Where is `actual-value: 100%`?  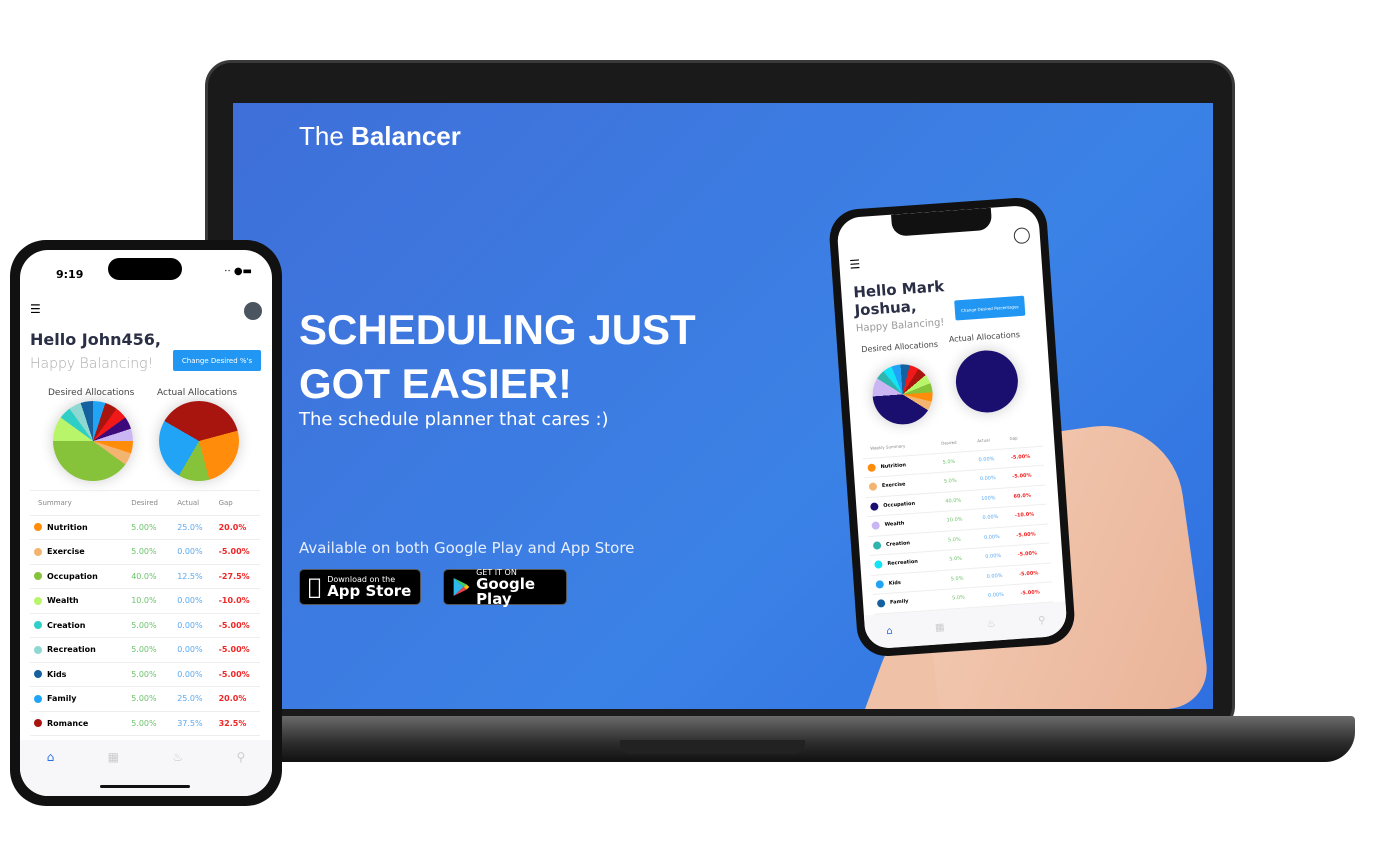 actual-value: 100% is located at coordinates (988, 498).